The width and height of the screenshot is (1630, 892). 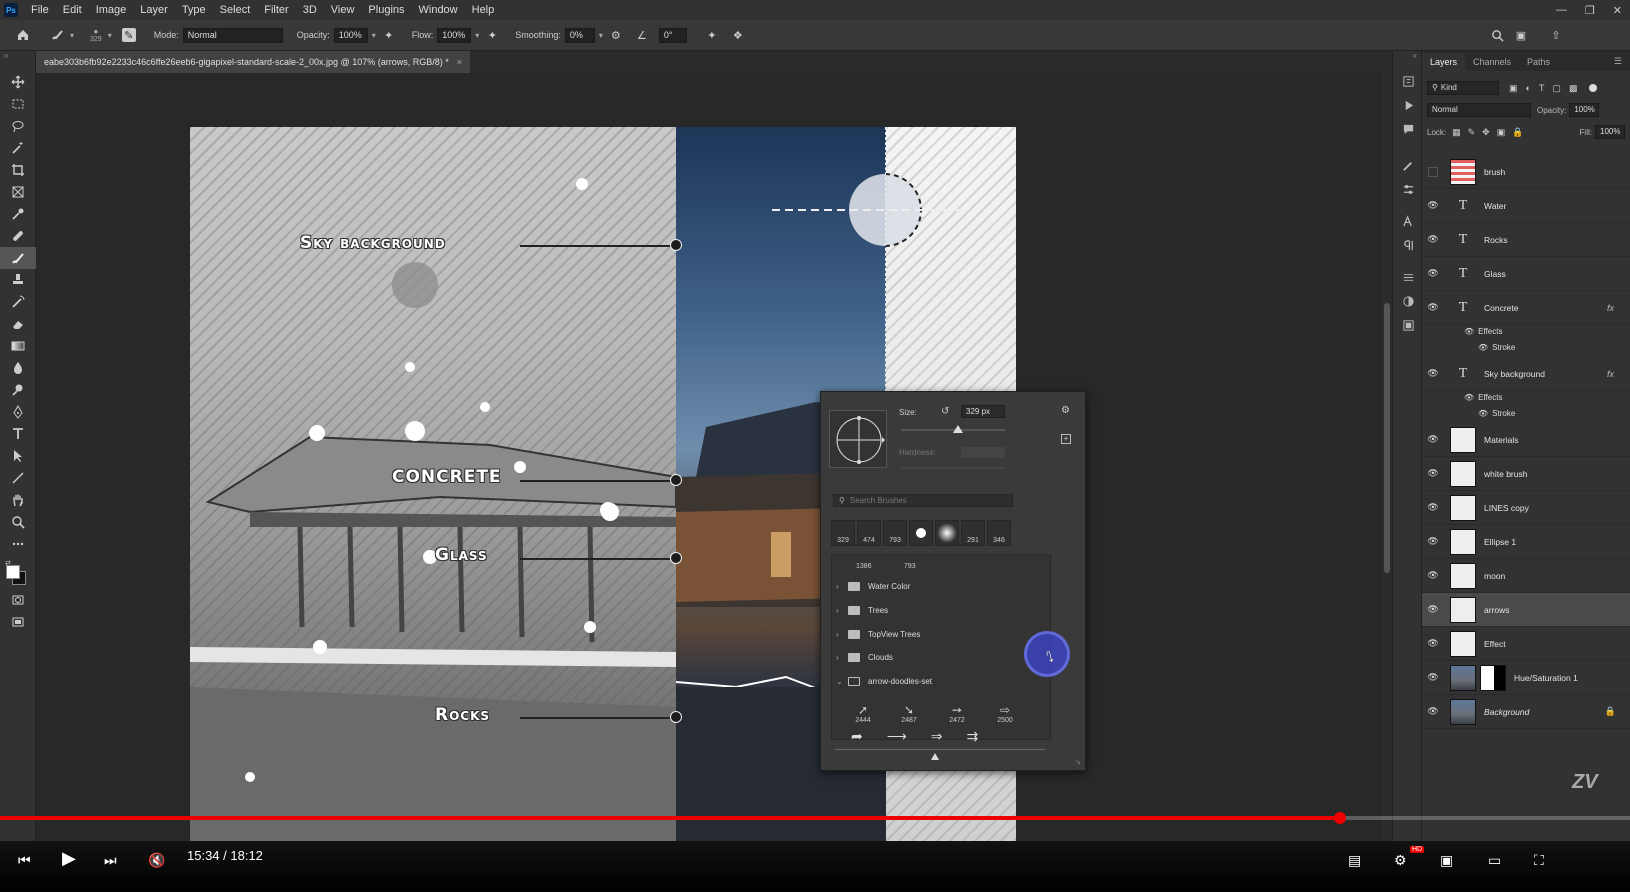 What do you see at coordinates (18, 236) in the screenshot?
I see `healing-brush-tool-icon` at bounding box center [18, 236].